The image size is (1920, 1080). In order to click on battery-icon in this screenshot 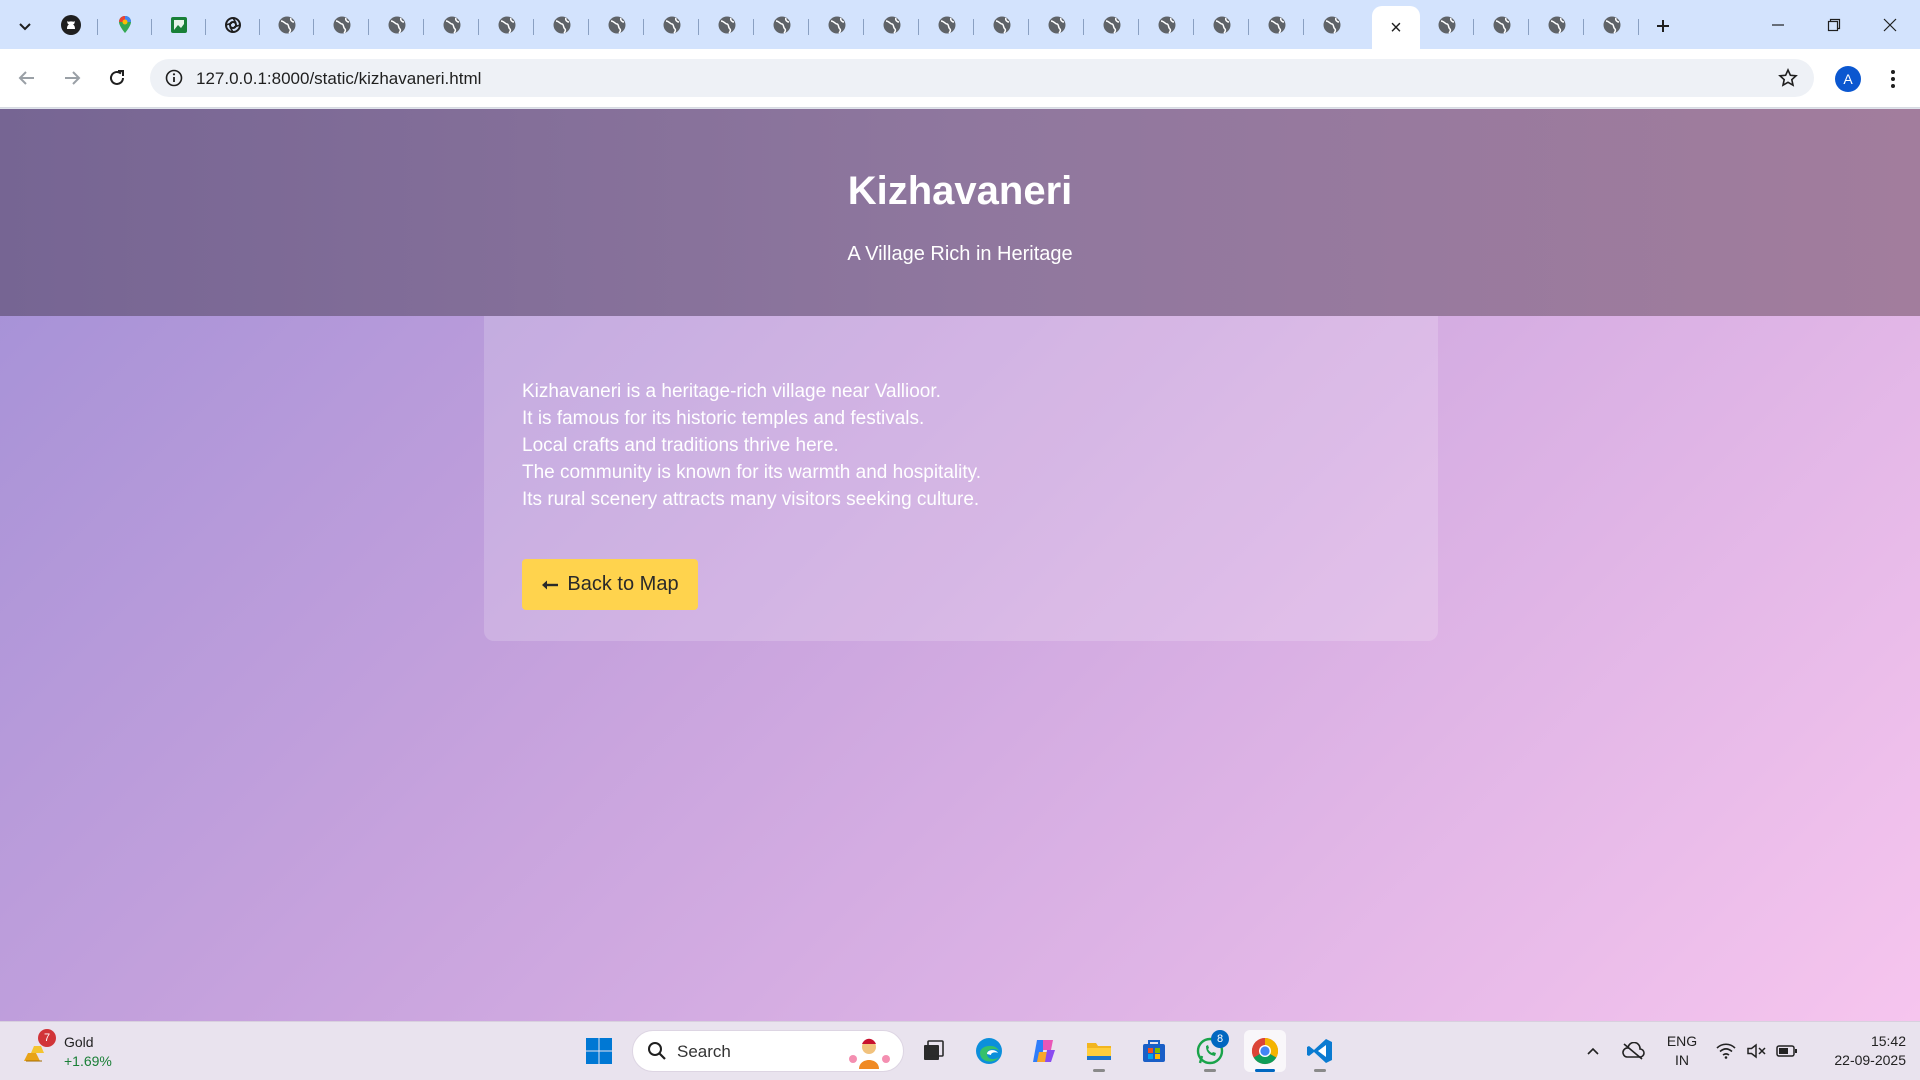, I will do `click(1786, 1051)`.